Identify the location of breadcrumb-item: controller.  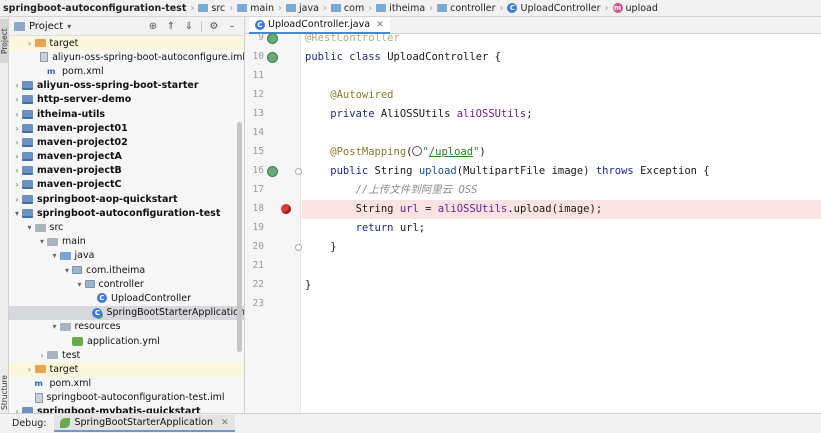
(466, 8).